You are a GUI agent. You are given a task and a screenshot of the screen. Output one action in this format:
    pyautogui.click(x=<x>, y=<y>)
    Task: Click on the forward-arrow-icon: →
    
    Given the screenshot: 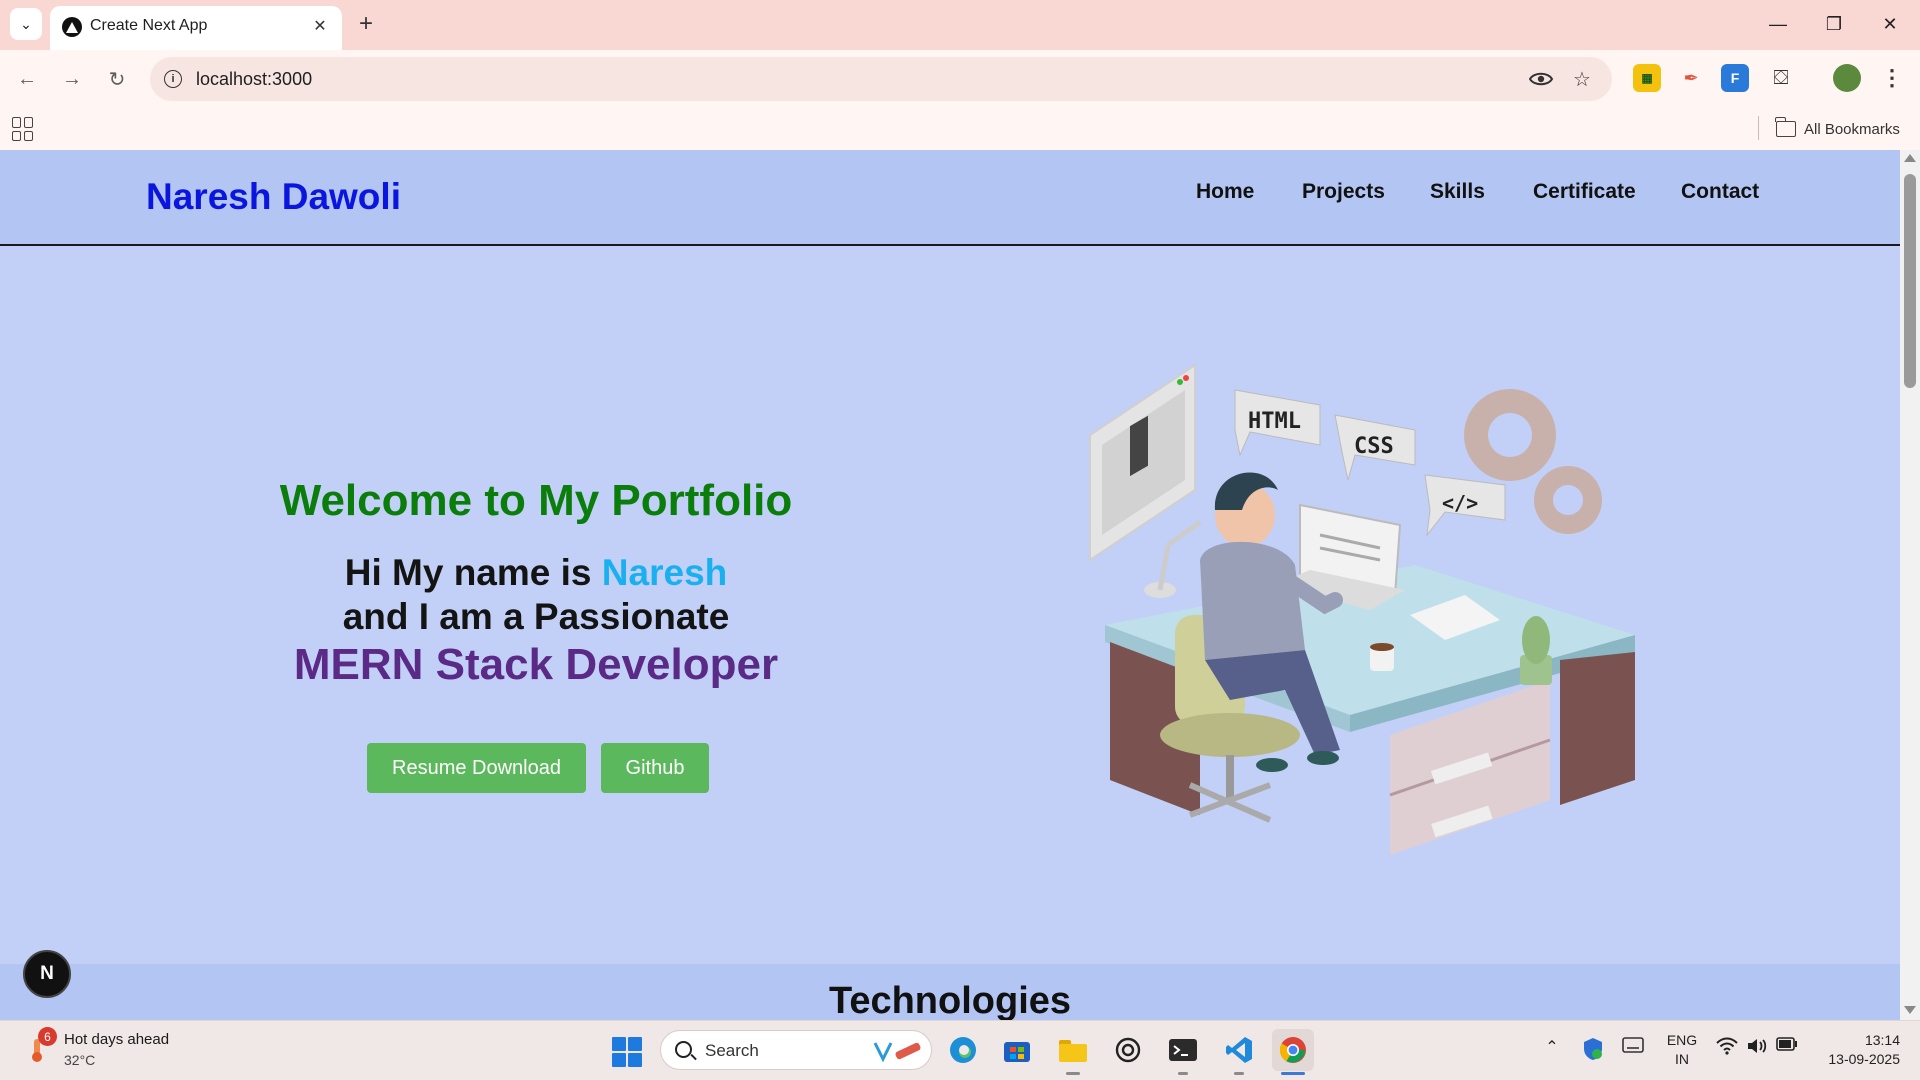 What is the action you would take?
    pyautogui.click(x=72, y=79)
    